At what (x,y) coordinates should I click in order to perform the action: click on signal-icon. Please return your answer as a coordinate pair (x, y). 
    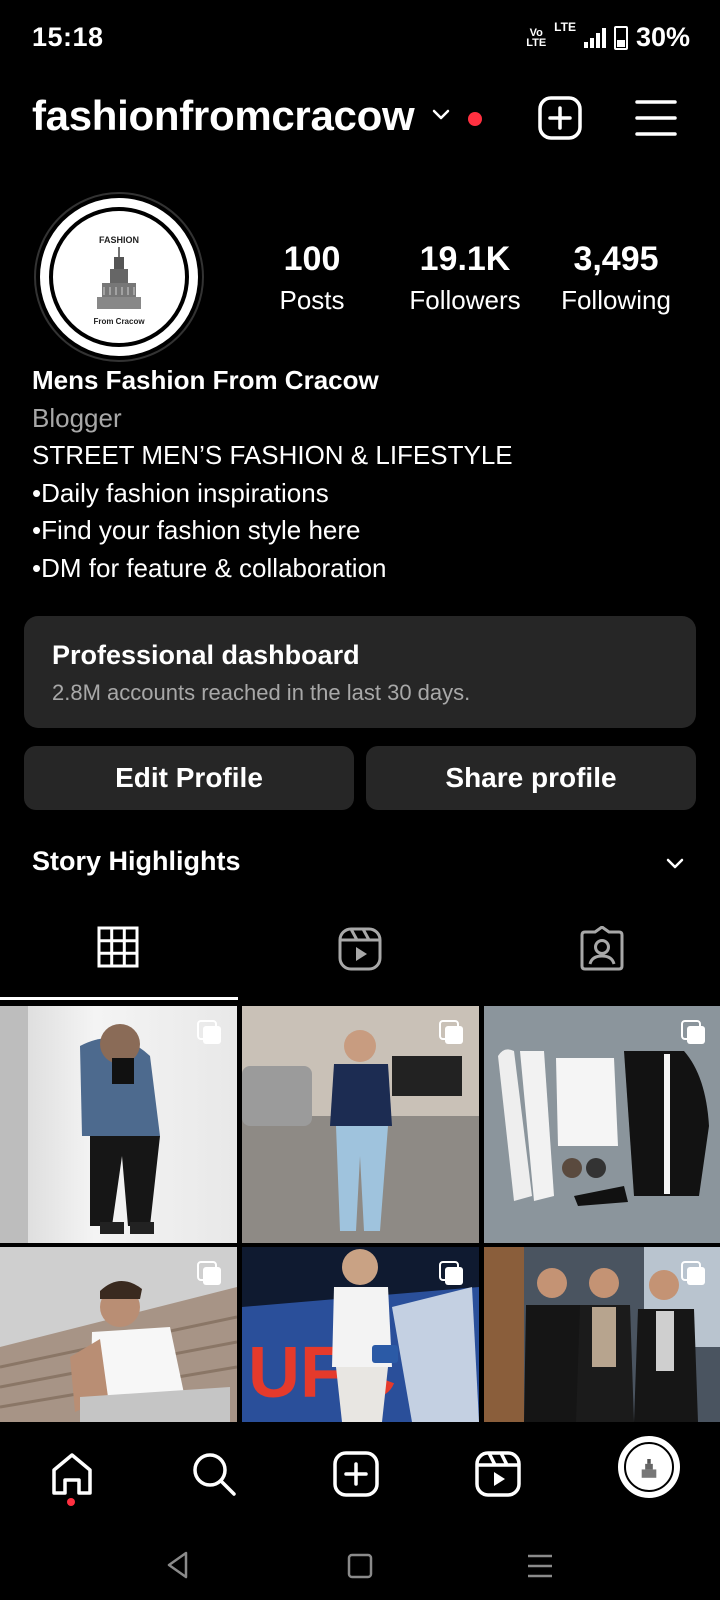
    Looking at the image, I should click on (594, 37).